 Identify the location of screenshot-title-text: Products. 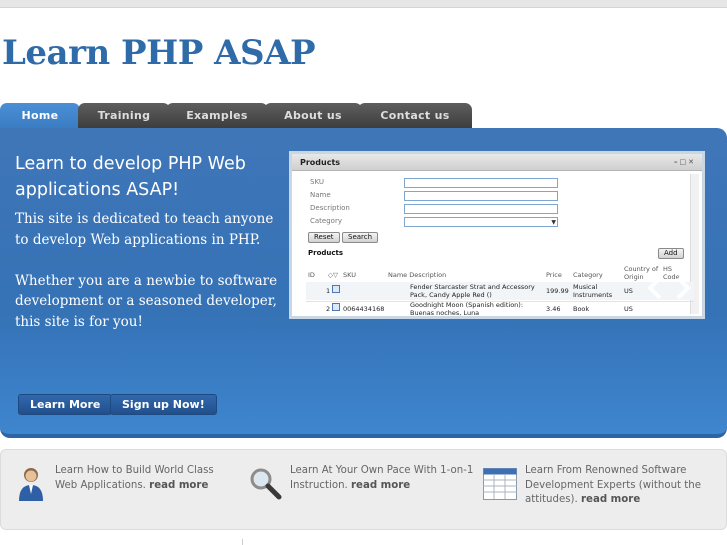
(320, 162).